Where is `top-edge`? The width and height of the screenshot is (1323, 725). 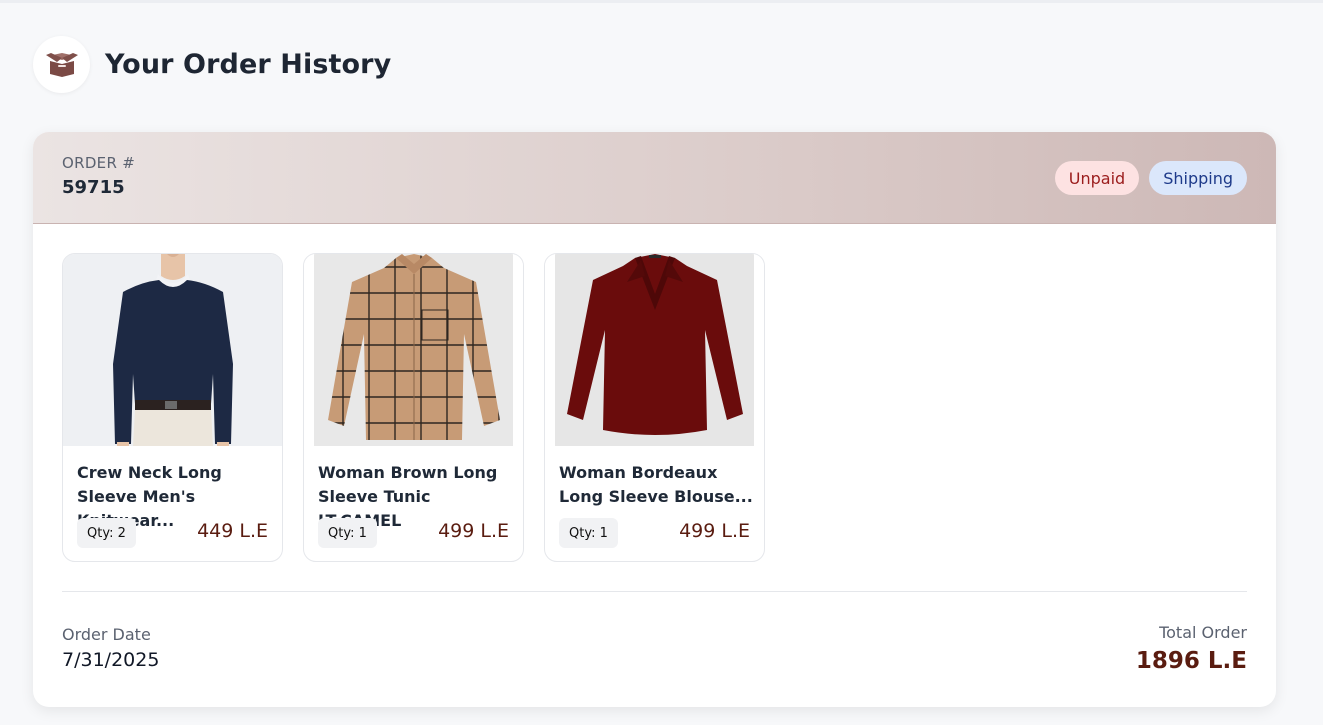 top-edge is located at coordinates (661, 1).